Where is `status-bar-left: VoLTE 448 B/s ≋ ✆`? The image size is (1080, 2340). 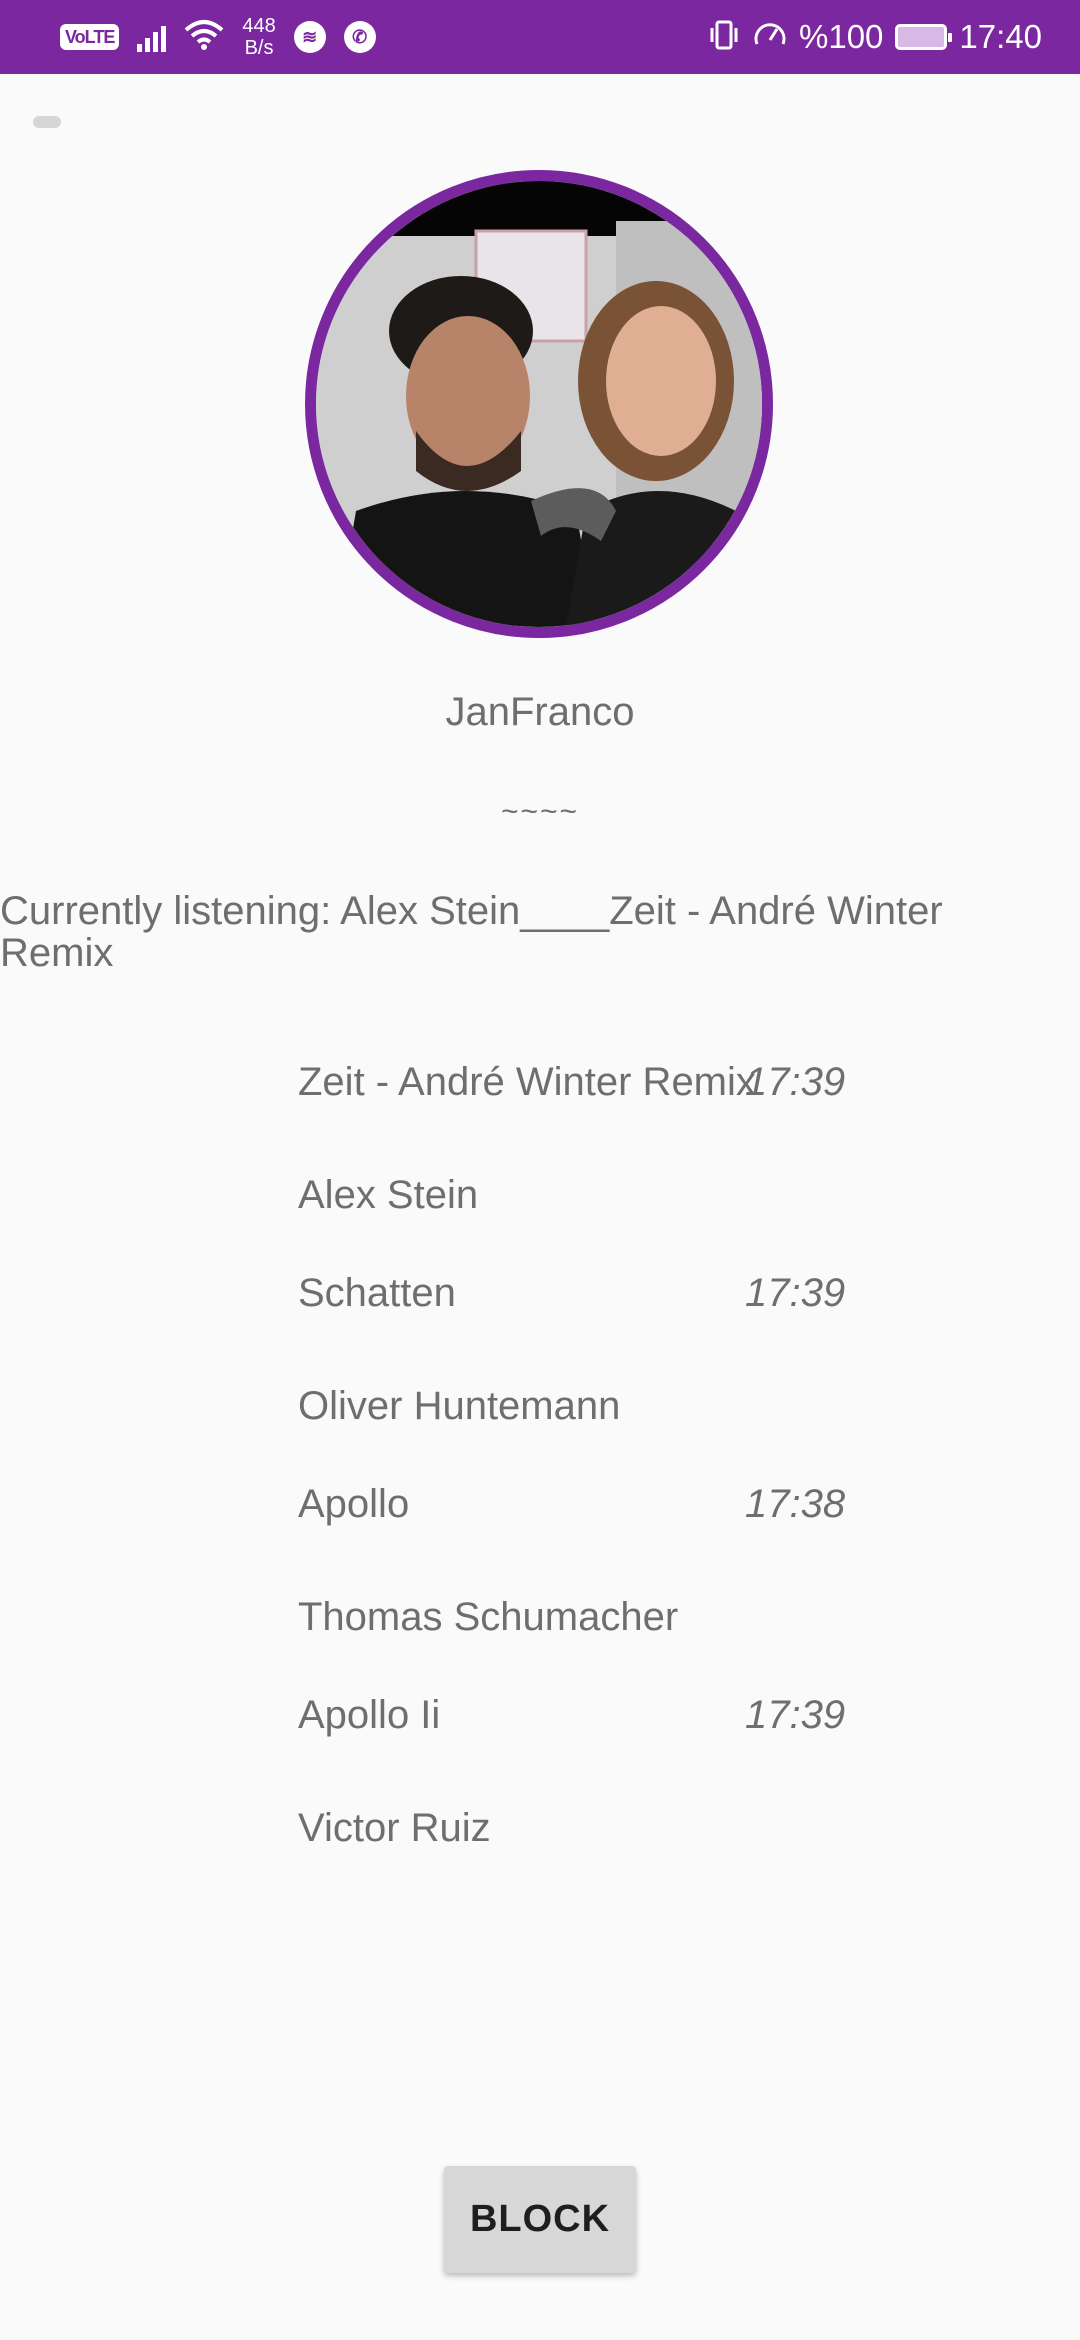
status-bar-left: VoLTE 448 B/s ≋ ✆ is located at coordinates (218, 37).